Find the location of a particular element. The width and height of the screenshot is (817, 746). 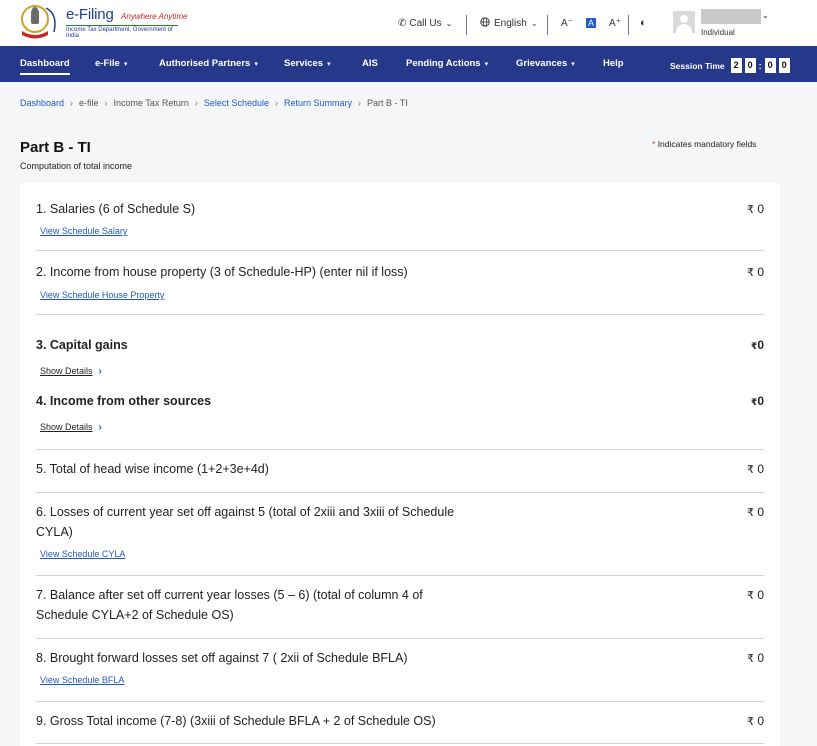

mandatory-text: Indicates mandatory fields is located at coordinates (707, 144).